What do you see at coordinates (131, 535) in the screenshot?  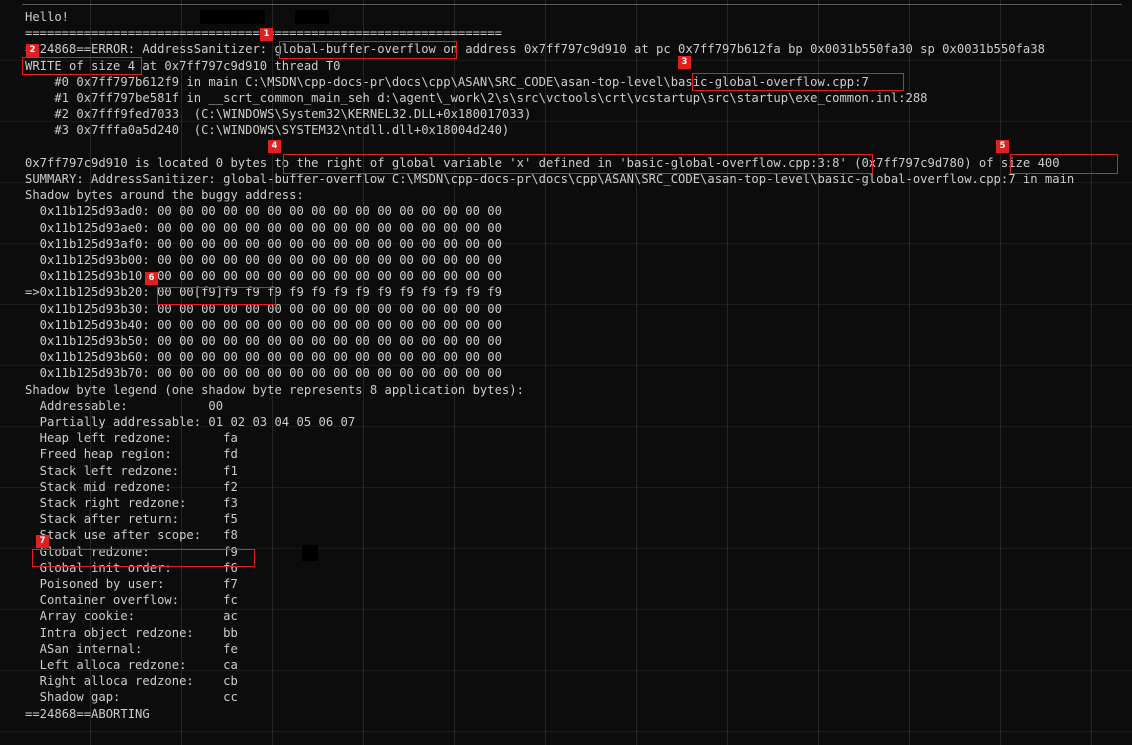 I see `terminal-line: Stack use after scope: f8` at bounding box center [131, 535].